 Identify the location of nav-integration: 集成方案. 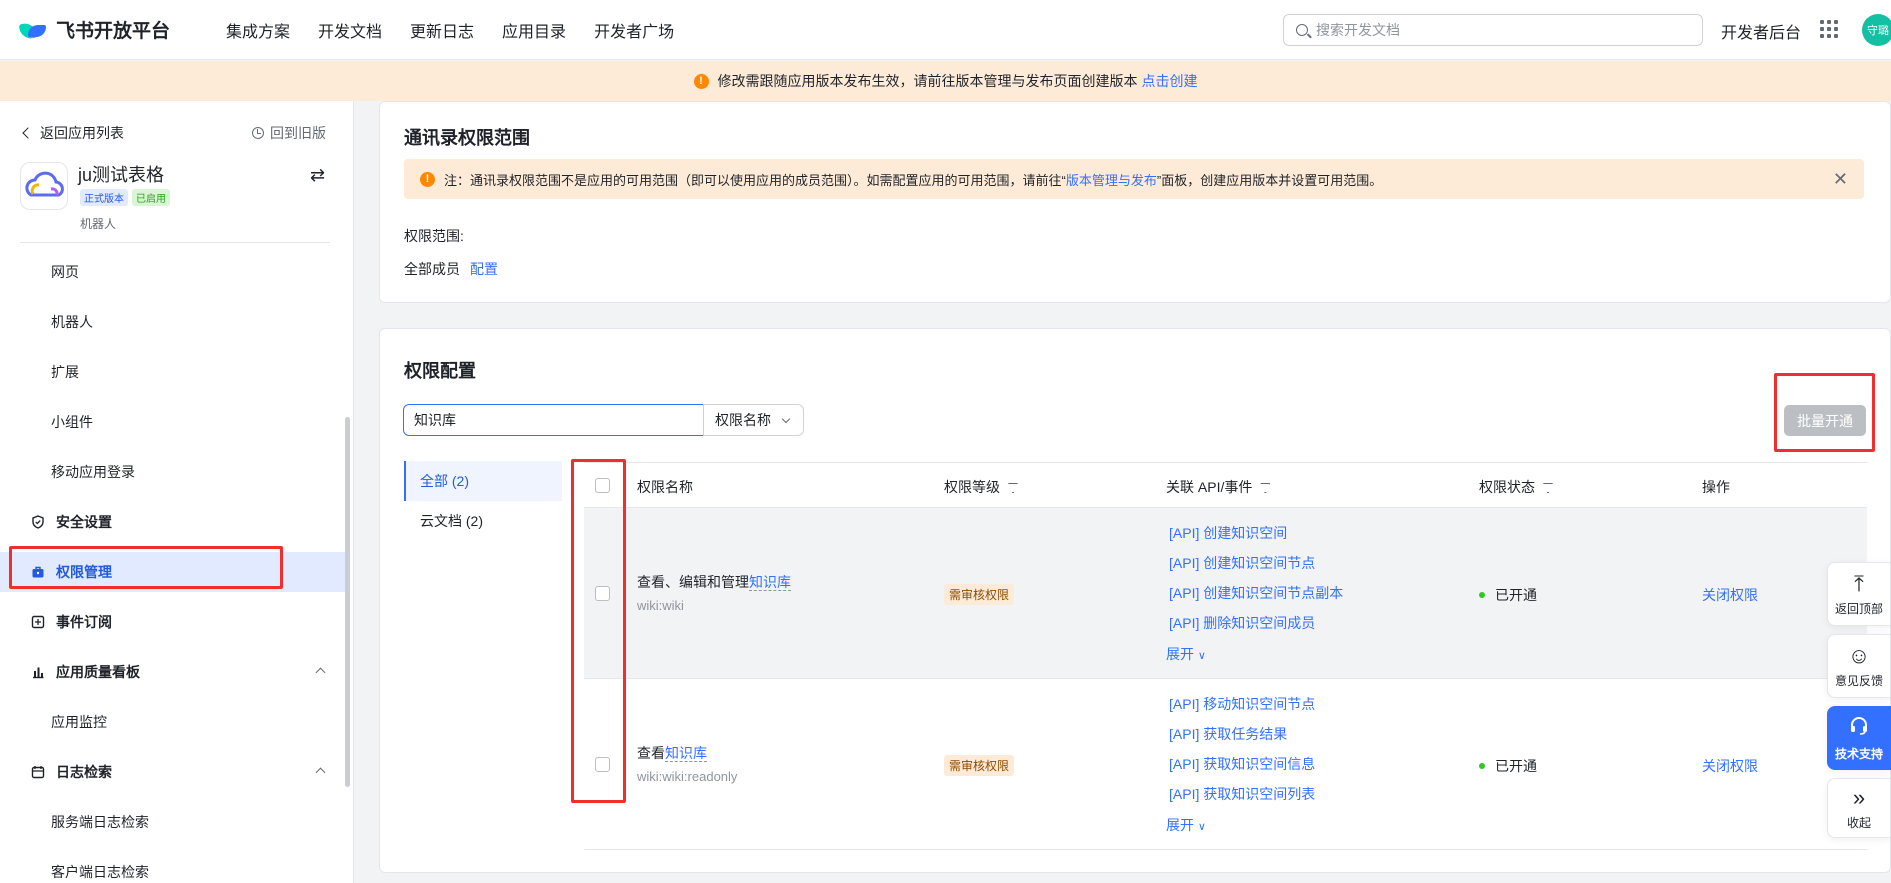
(258, 30).